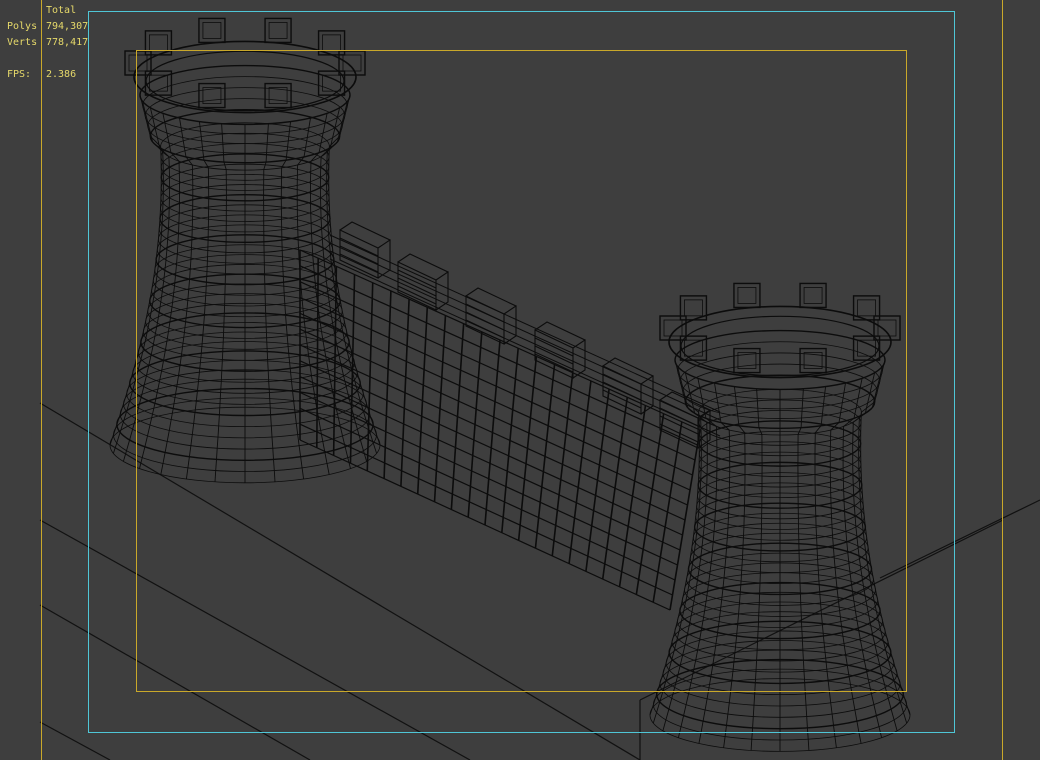  I want to click on stats-header: Total, so click(61, 10).